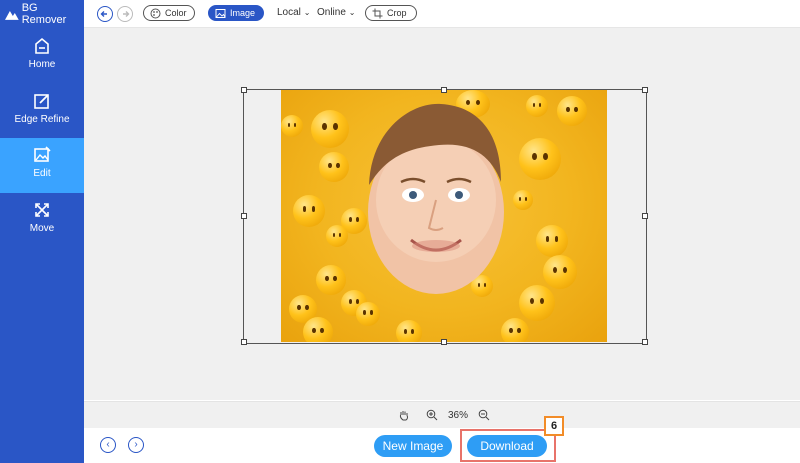  Describe the element at coordinates (42, 228) in the screenshot. I see `sidebar-item-label: Move` at that location.